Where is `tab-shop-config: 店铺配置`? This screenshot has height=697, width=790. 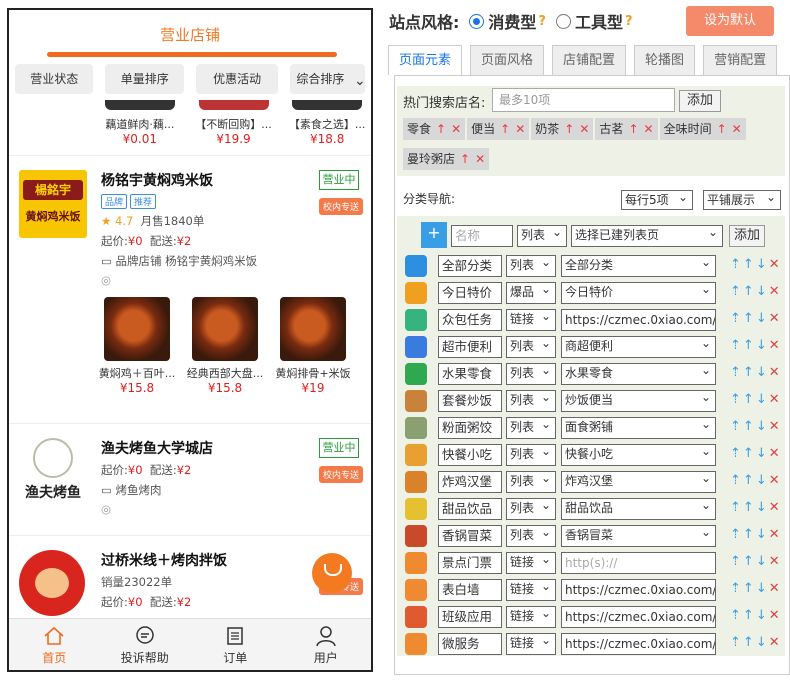 tab-shop-config: 店铺配置 is located at coordinates (589, 60).